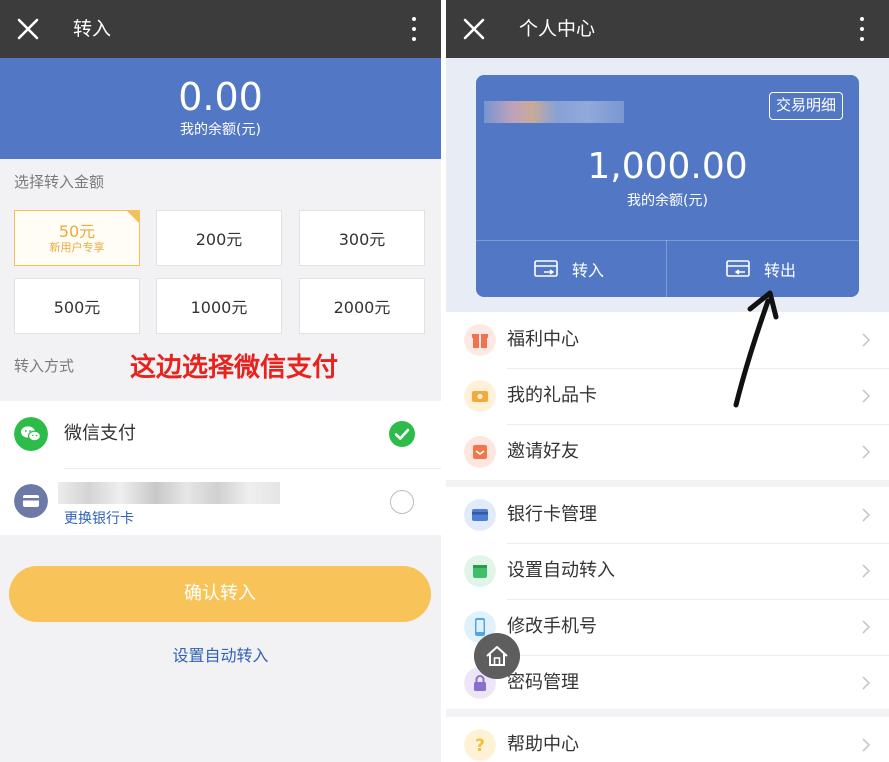 The image size is (889, 762). Describe the element at coordinates (234, 368) in the screenshot. I see `red-annotation: 这边选择微信支付` at that location.